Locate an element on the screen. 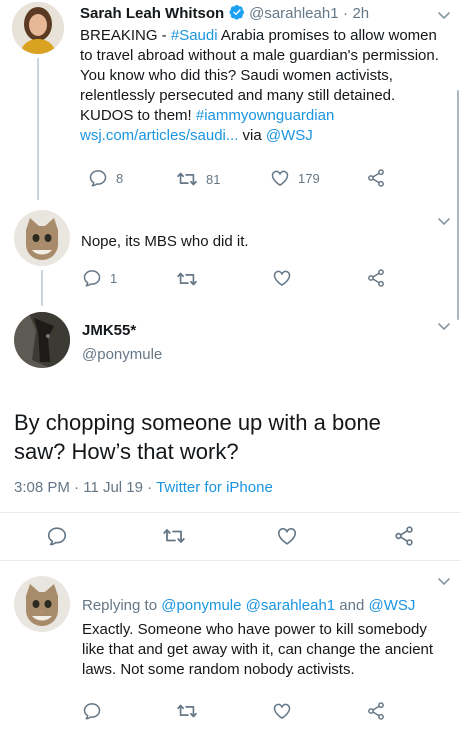 The image size is (461, 737). avatar-sarah is located at coordinates (38, 28).